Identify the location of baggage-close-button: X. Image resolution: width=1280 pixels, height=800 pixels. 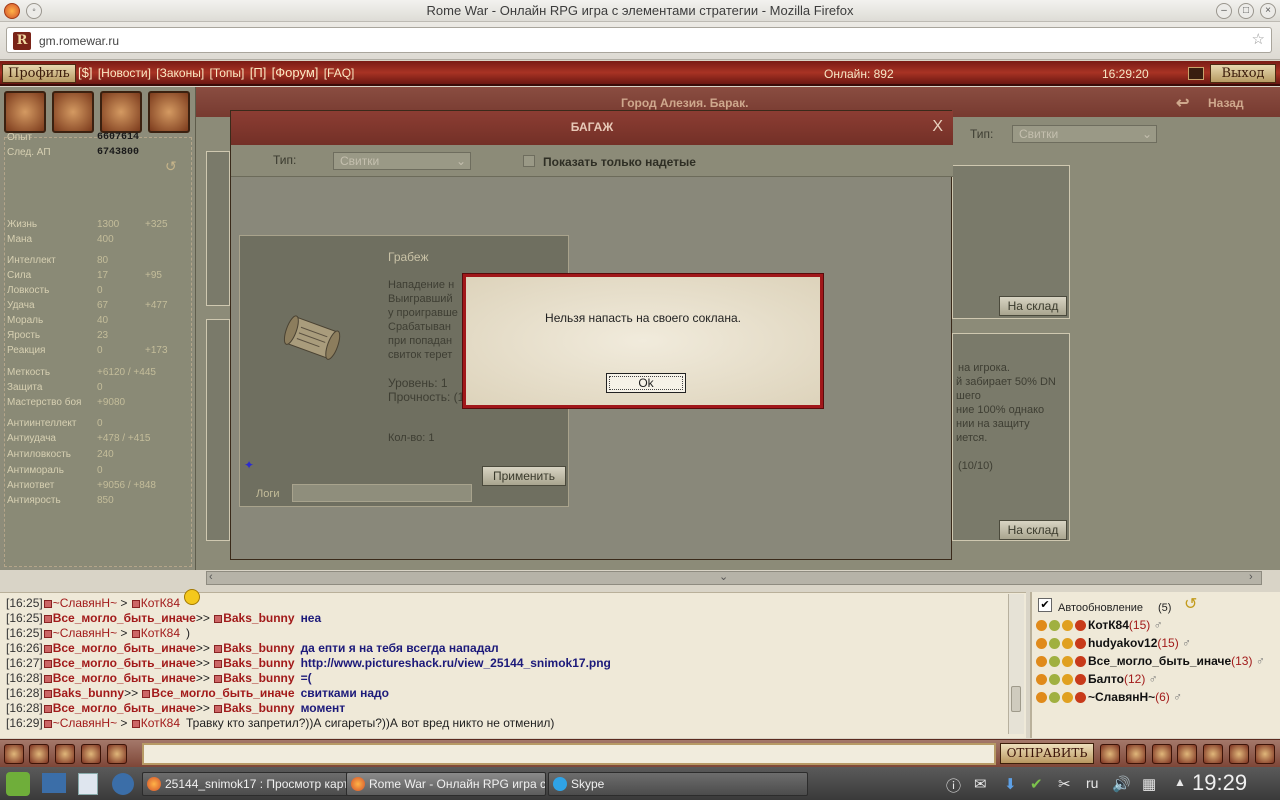
(937, 127).